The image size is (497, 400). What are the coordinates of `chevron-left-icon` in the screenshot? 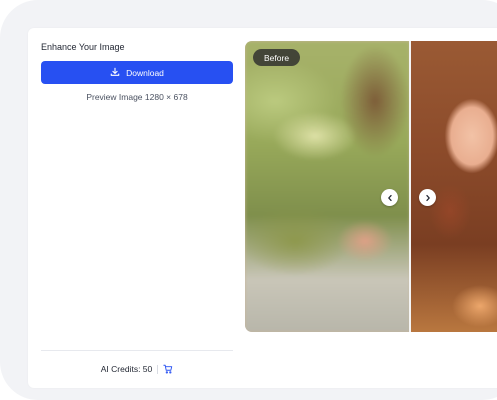 It's located at (390, 197).